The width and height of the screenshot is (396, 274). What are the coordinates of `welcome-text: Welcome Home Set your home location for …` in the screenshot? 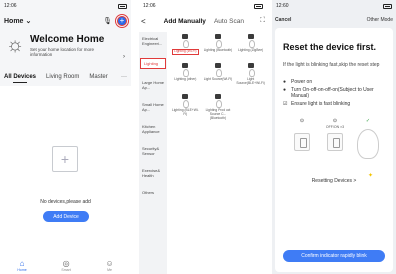 It's located at (70, 46).